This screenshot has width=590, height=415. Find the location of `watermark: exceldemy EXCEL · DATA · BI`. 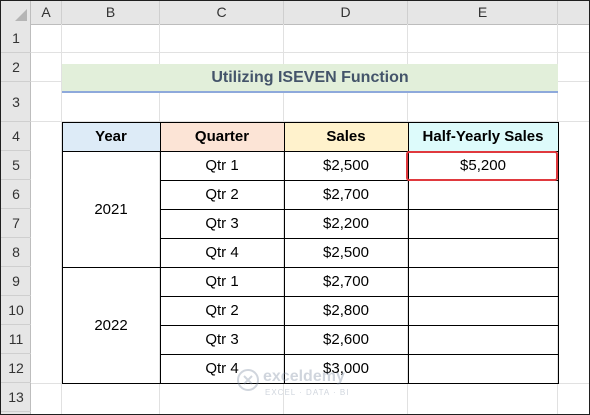

watermark: exceldemy EXCEL · DATA · BI is located at coordinates (312, 385).